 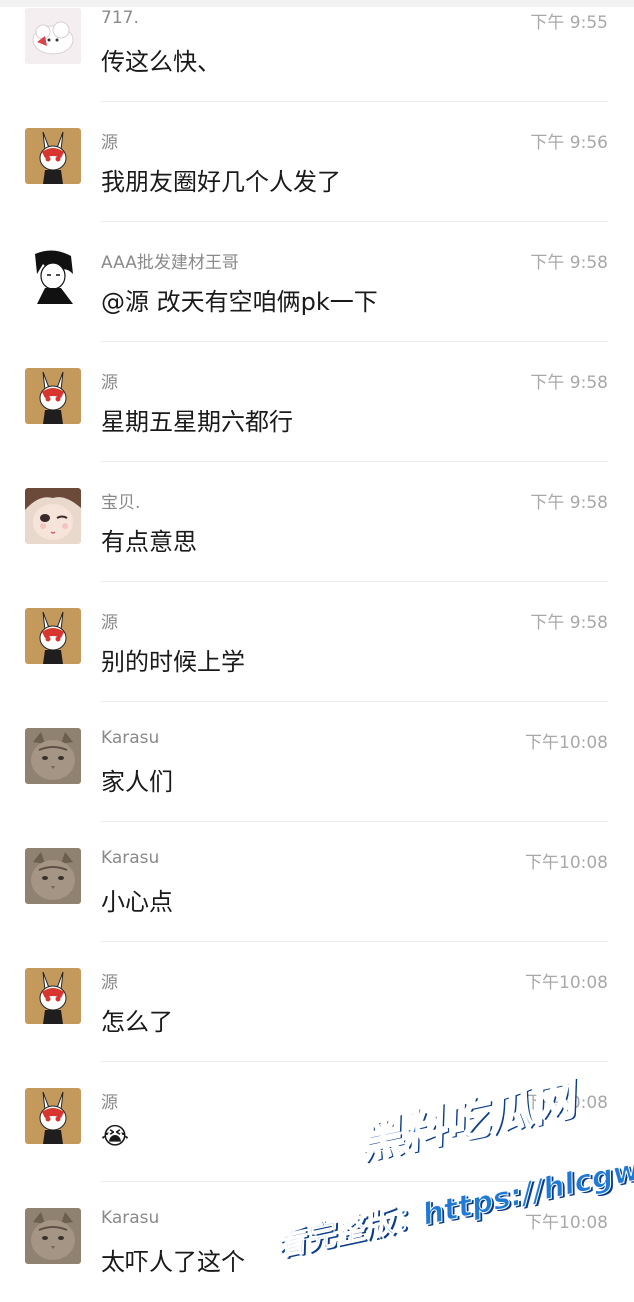 I want to click on chat-message: 源 下午 9:56 我朋友圈好几个人发了, so click(x=317, y=162).